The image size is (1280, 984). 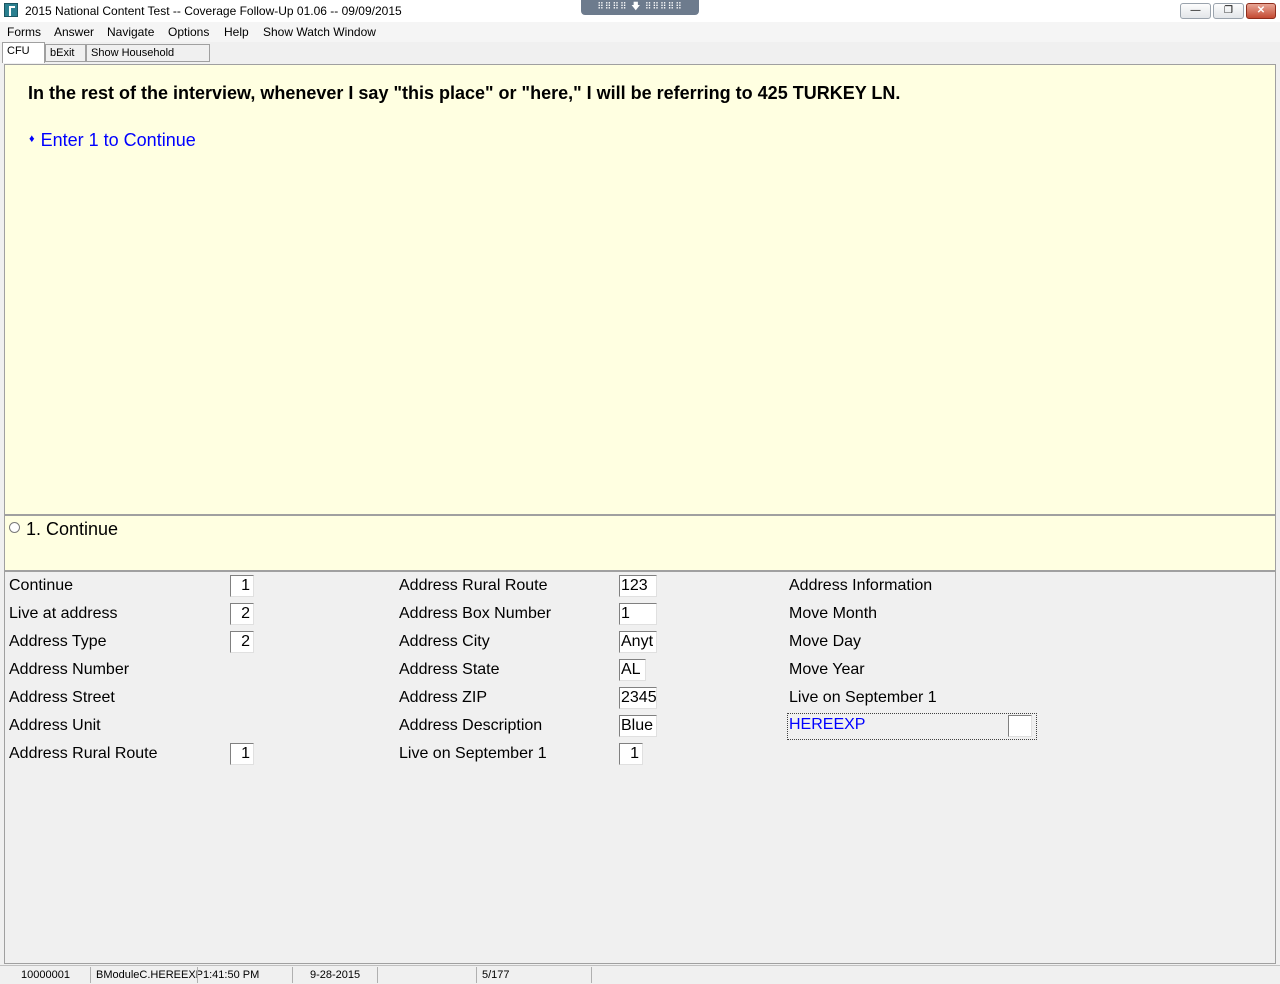 What do you see at coordinates (1020, 726) in the screenshot?
I see `current-field-input` at bounding box center [1020, 726].